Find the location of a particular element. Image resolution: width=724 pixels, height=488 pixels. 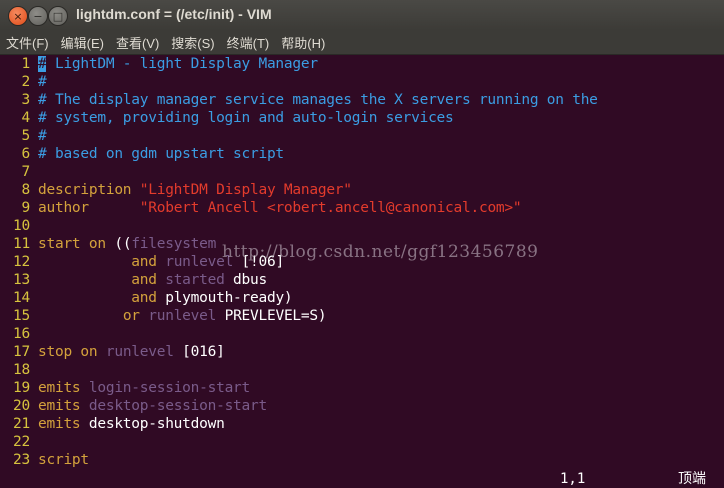

code-line: 7 is located at coordinates (19, 172).